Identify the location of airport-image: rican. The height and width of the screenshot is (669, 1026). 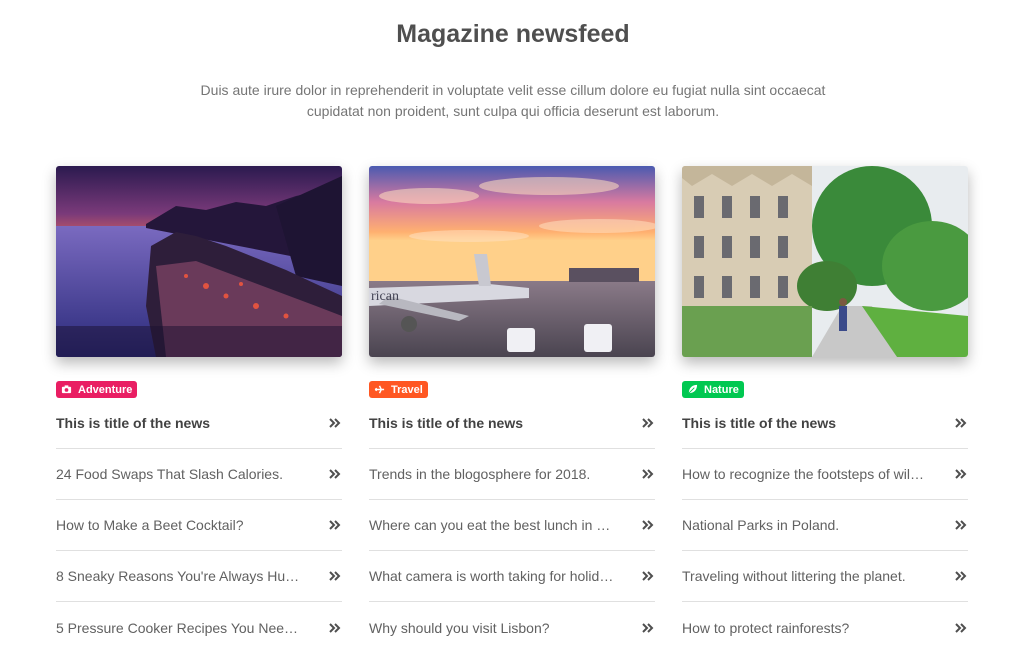
(512, 261).